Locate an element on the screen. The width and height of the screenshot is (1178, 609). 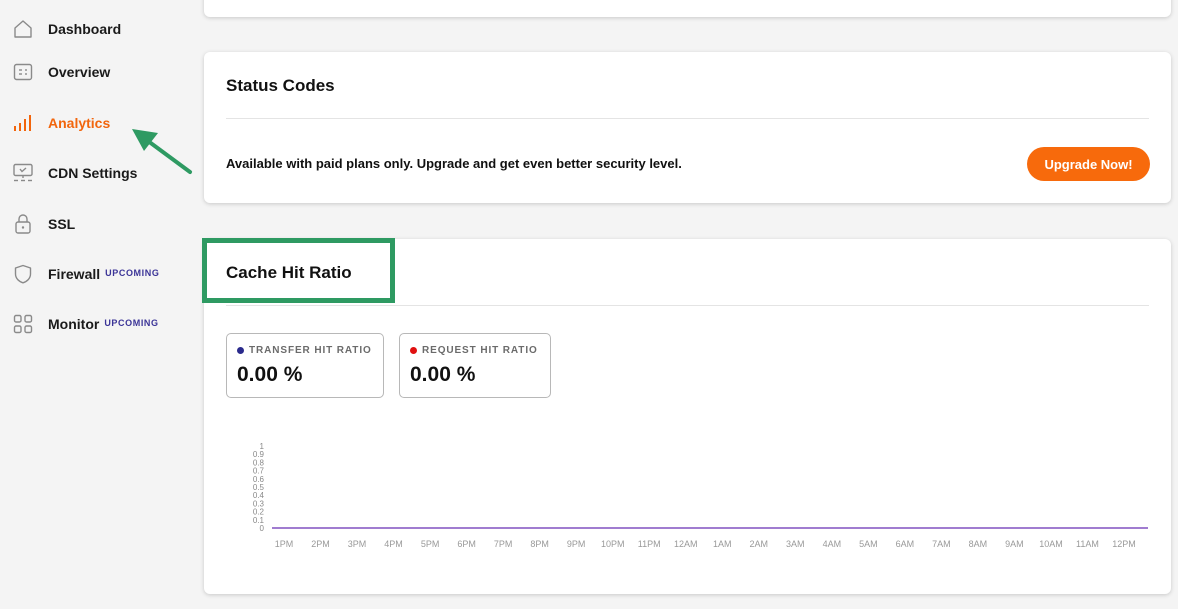
sidebar-item-monitor: Monitor UPCOMING is located at coordinates (100, 324).